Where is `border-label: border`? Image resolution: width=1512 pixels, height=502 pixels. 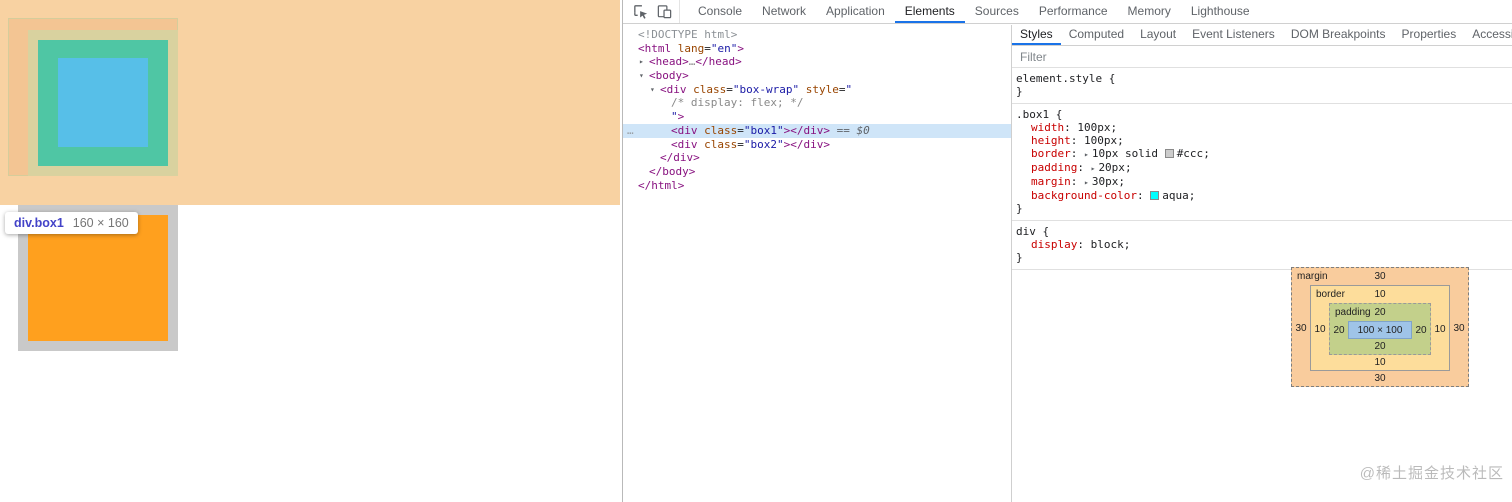
border-label: border is located at coordinates (1330, 294).